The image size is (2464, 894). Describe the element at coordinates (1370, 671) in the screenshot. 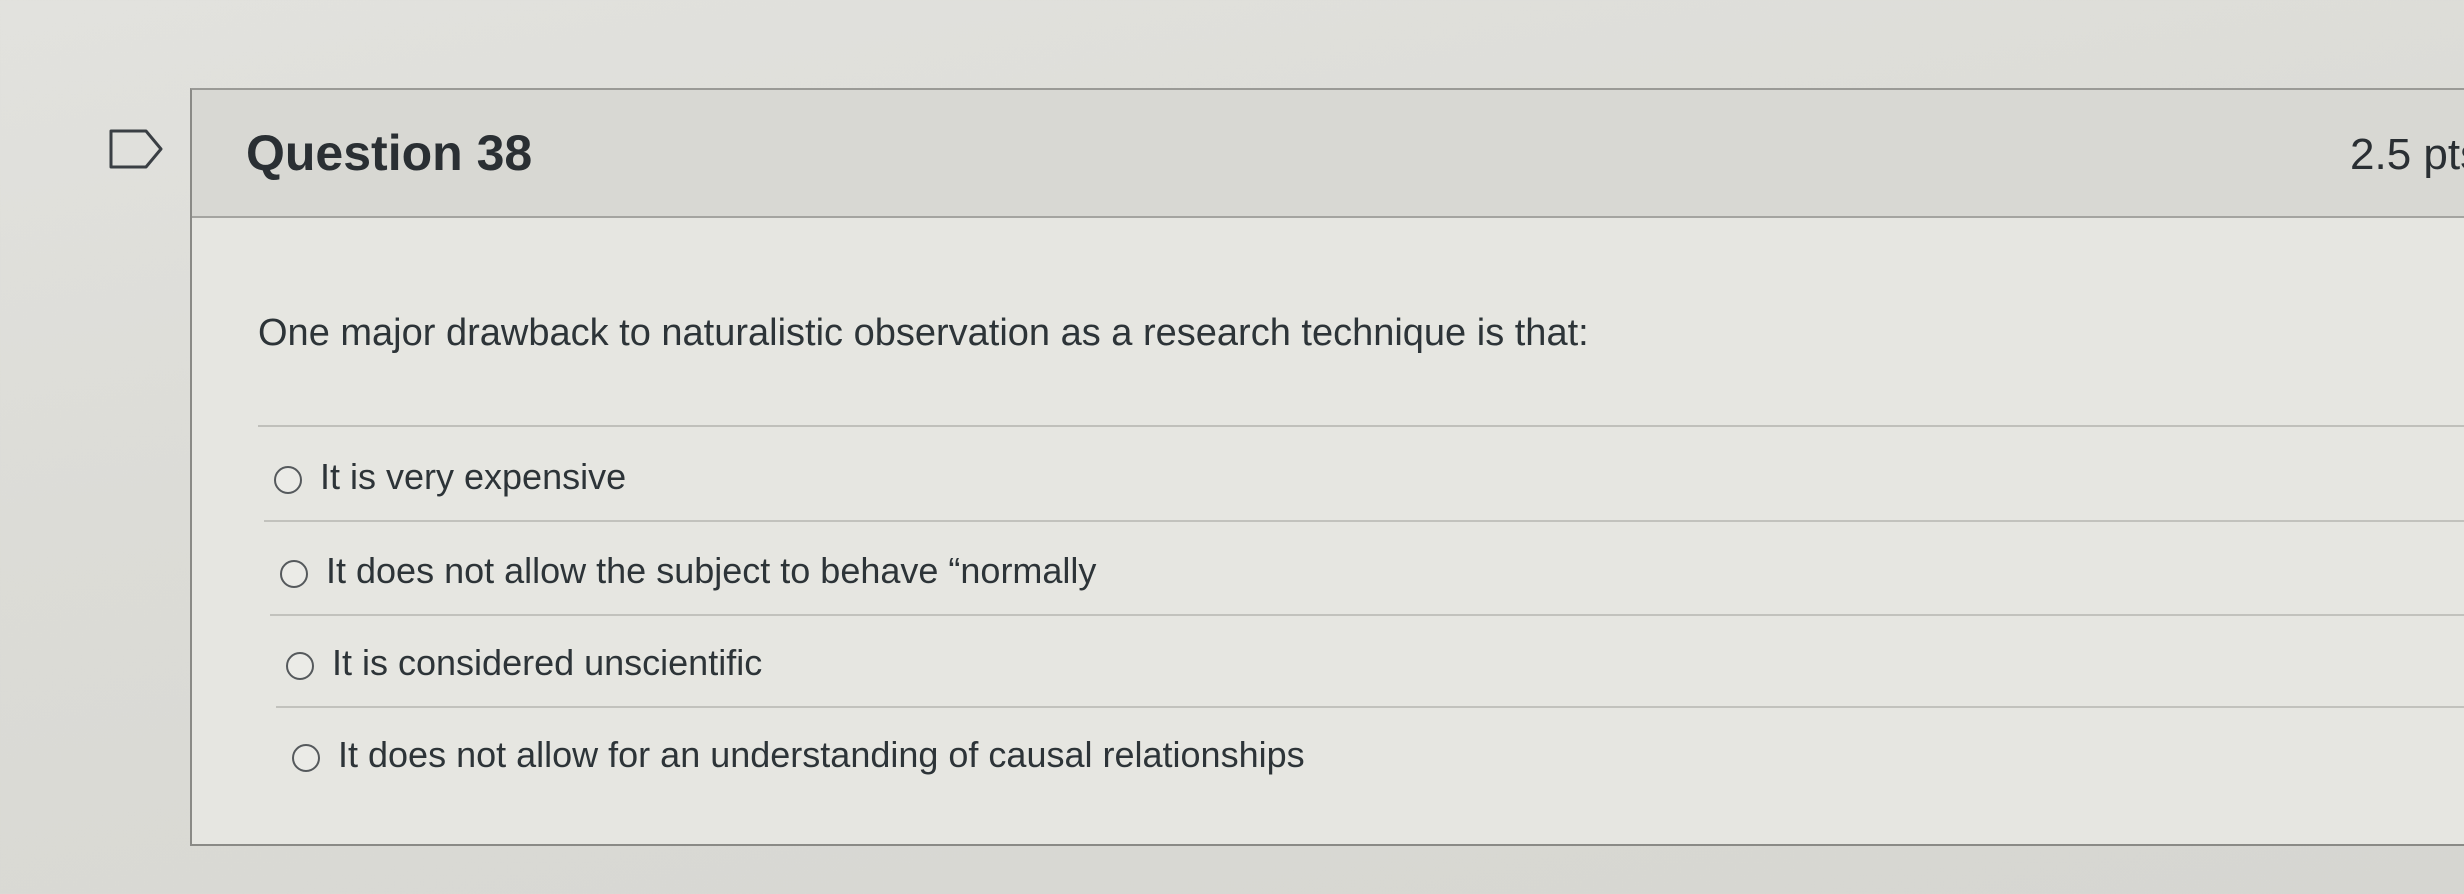

I see `answer-option: It is considered unscientific` at that location.